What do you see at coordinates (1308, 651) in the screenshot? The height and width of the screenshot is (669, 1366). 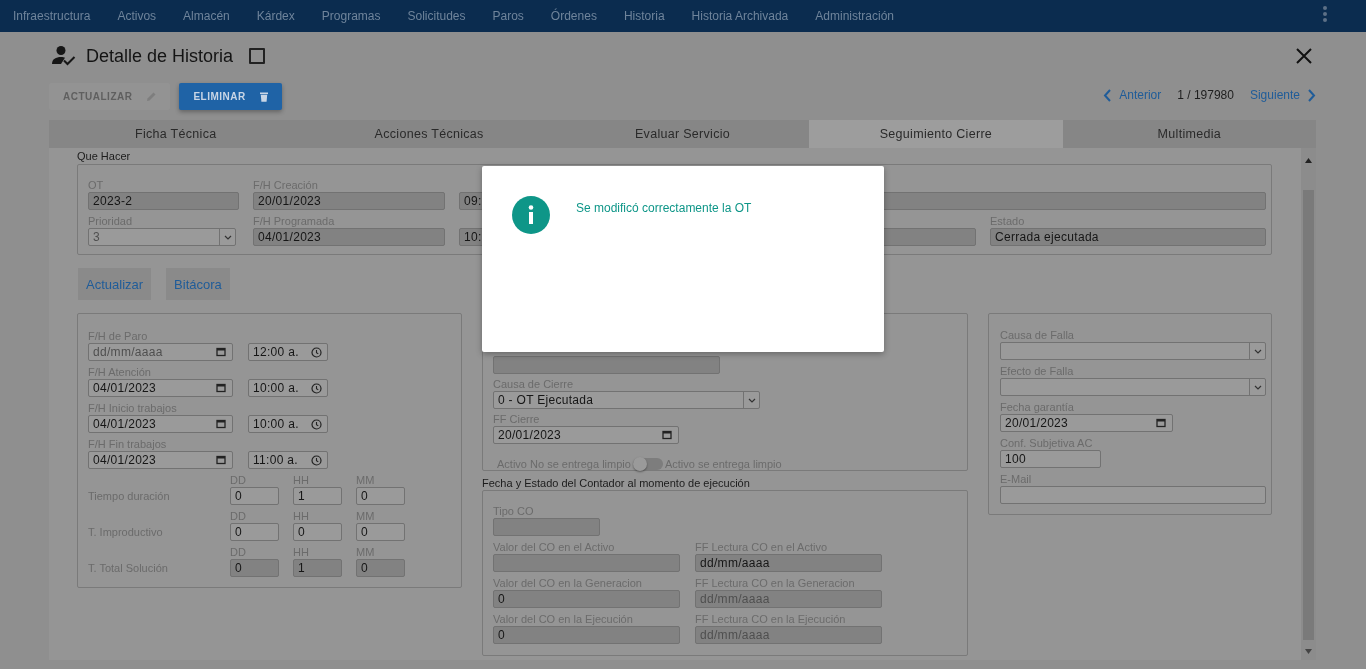 I see `scroll-down-icon` at bounding box center [1308, 651].